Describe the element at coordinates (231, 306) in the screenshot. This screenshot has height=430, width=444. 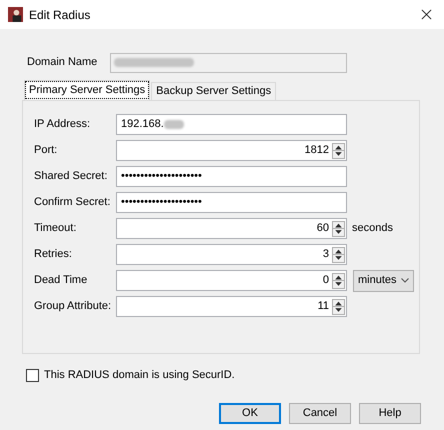
I see `spin-field: 11` at that location.